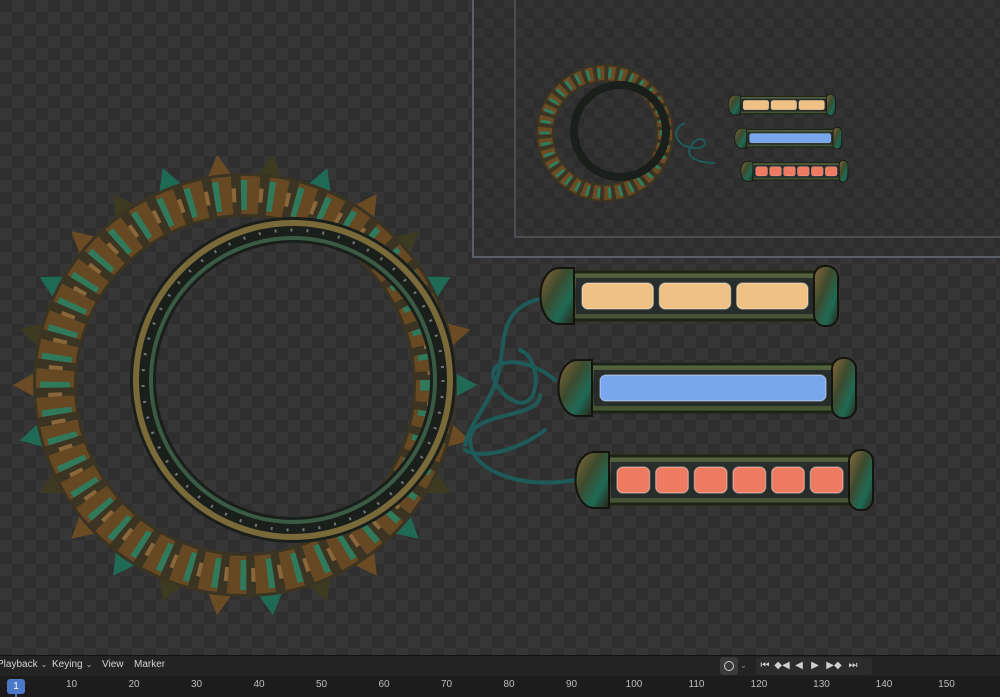 This screenshot has width=1000, height=697. I want to click on current-frame-indicator: 1, so click(16, 686).